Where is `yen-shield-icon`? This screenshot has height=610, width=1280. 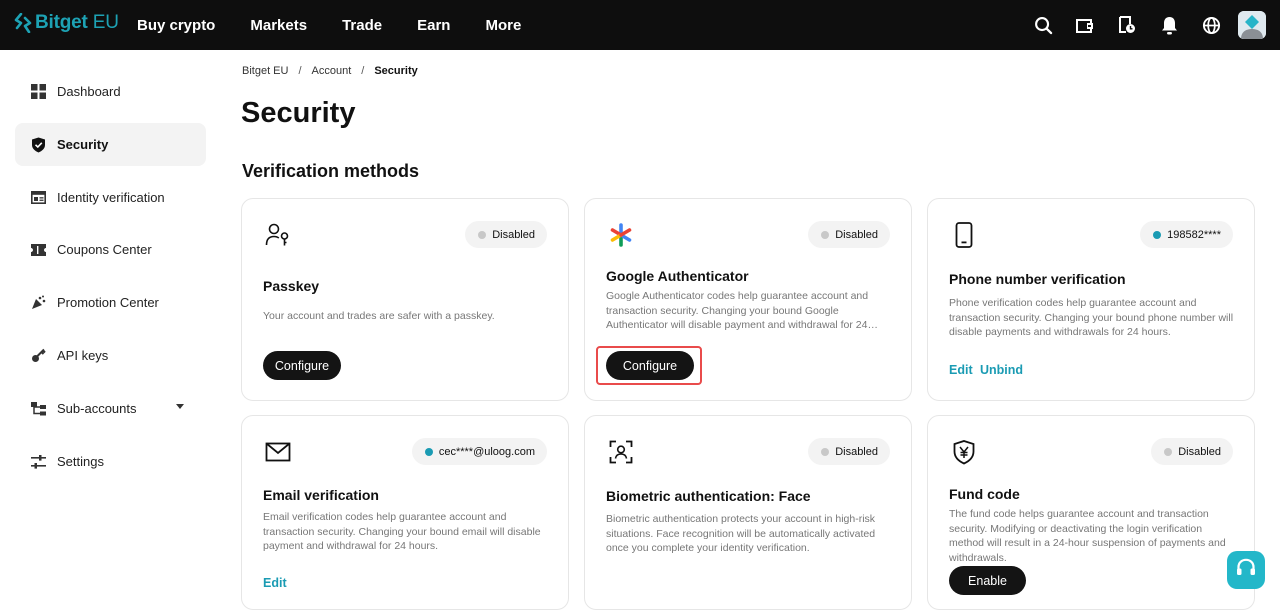 yen-shield-icon is located at coordinates (964, 452).